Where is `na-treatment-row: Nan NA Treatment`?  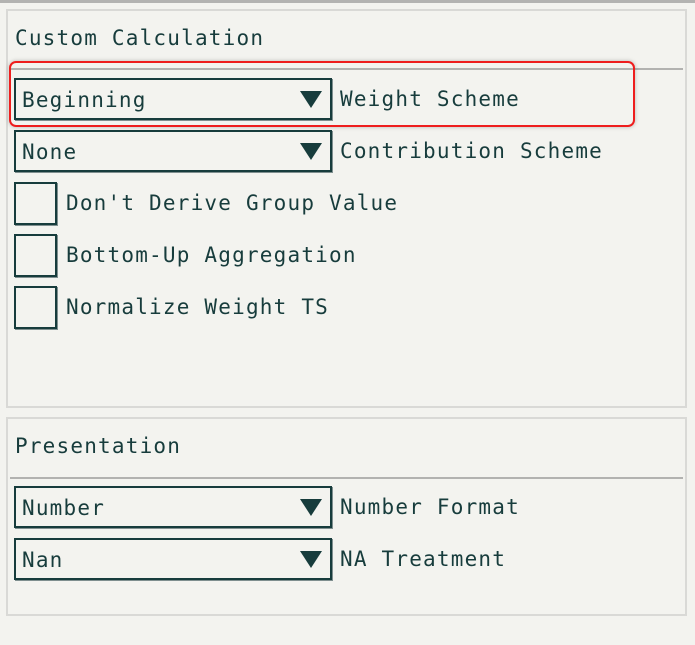
na-treatment-row: Nan NA Treatment is located at coordinates (260, 559).